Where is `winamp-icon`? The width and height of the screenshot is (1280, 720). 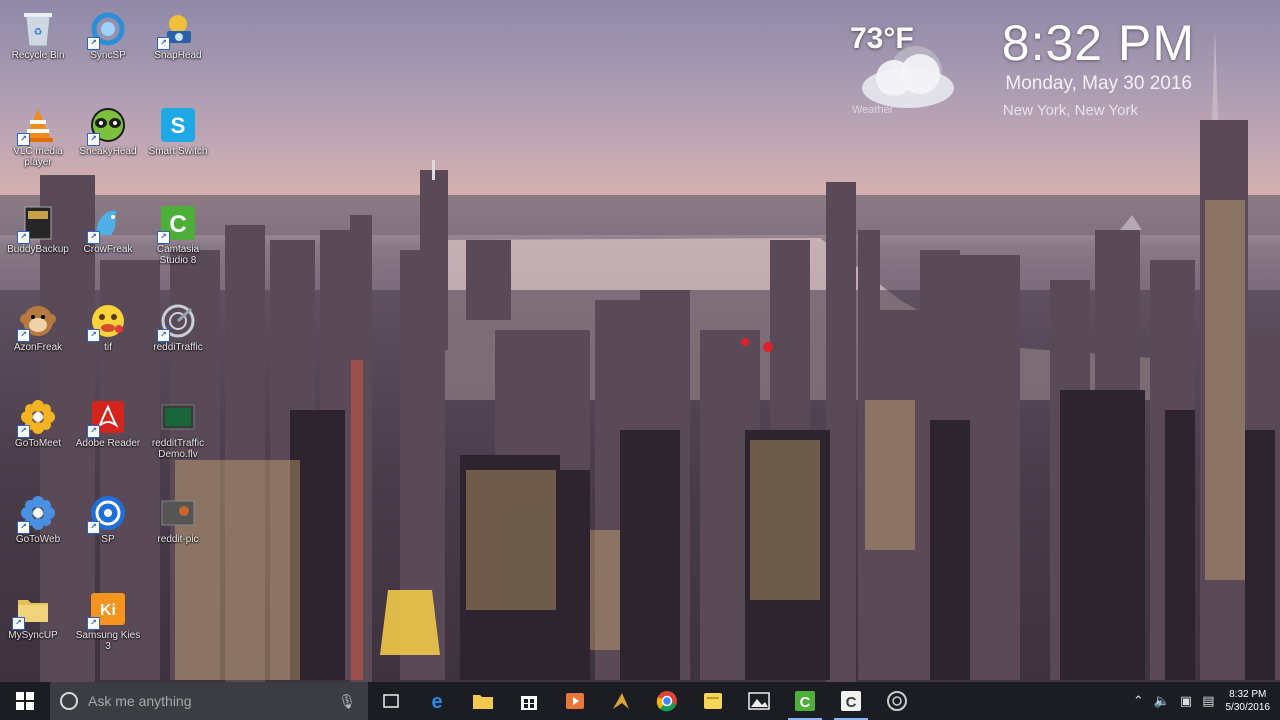
winamp-icon is located at coordinates (621, 701).